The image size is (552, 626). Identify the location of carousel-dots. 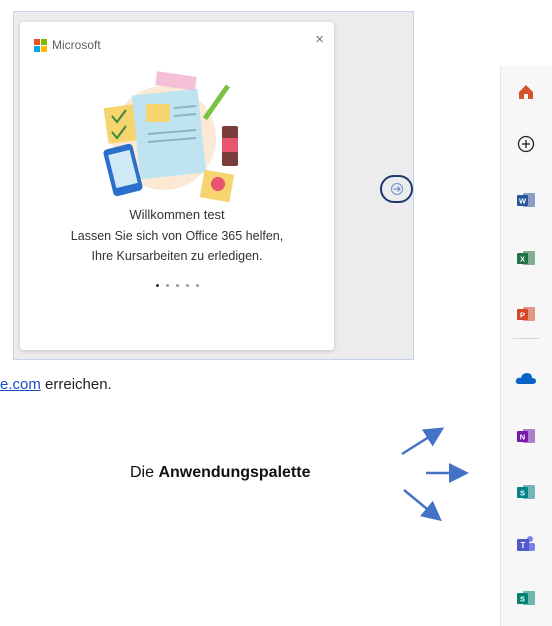
(177, 285).